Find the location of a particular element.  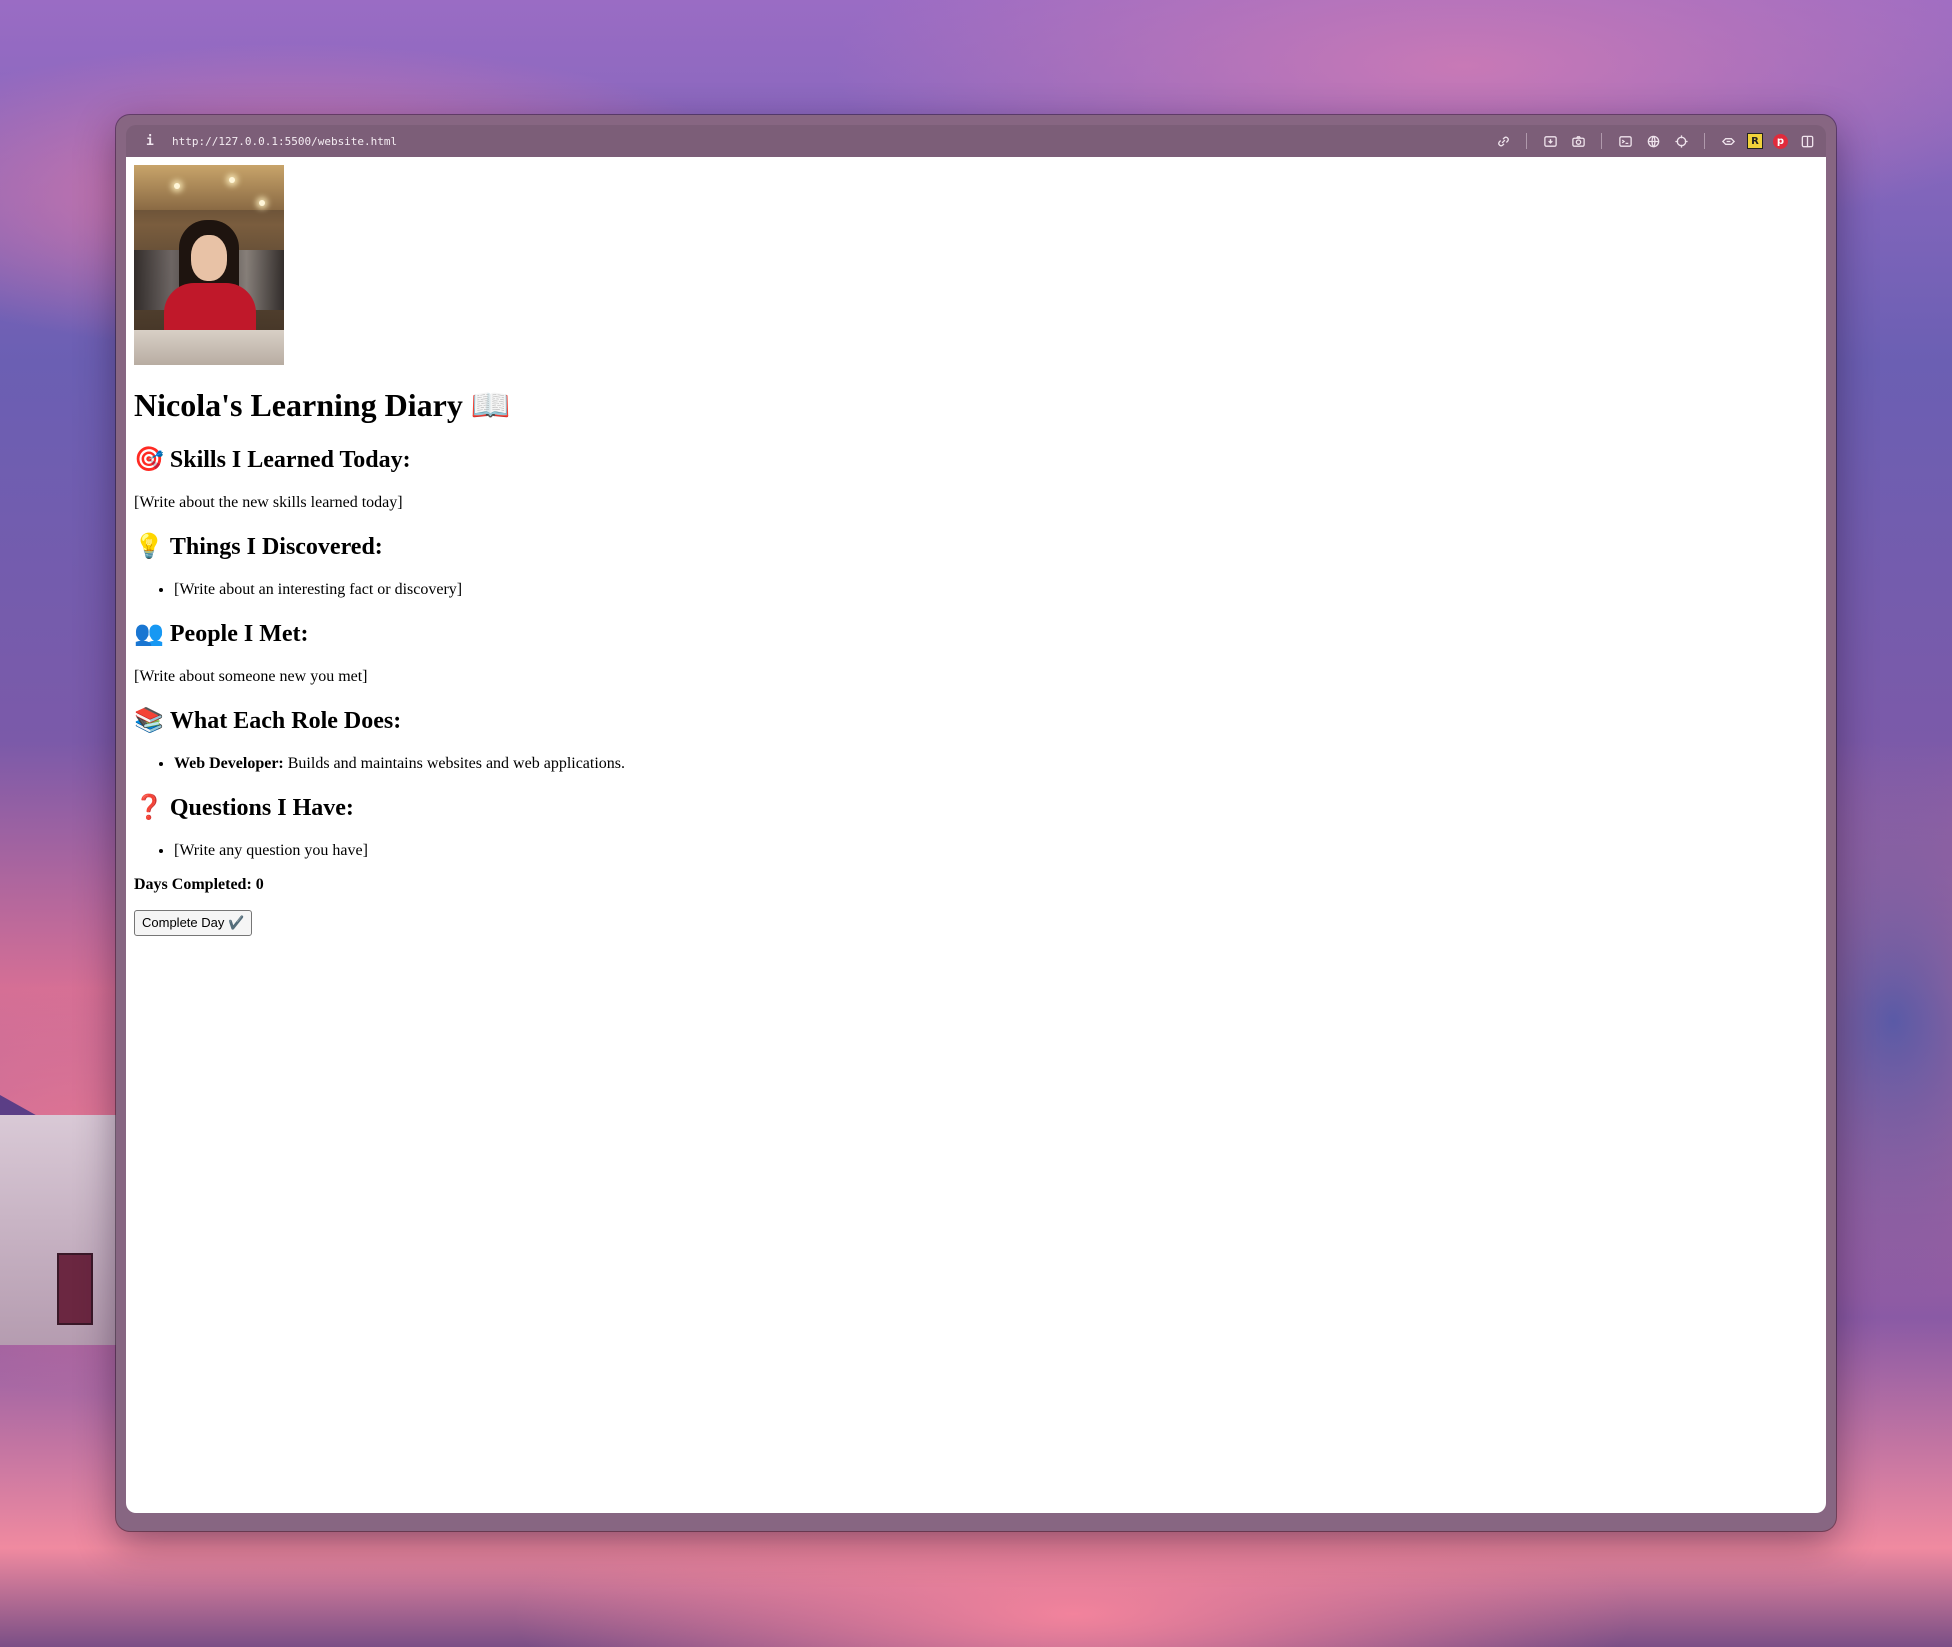

people-icon: 👥 is located at coordinates (149, 633).